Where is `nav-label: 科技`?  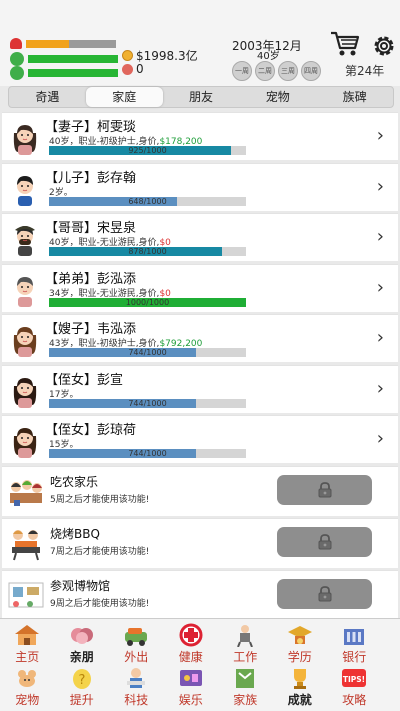 nav-label: 科技 is located at coordinates (136, 700).